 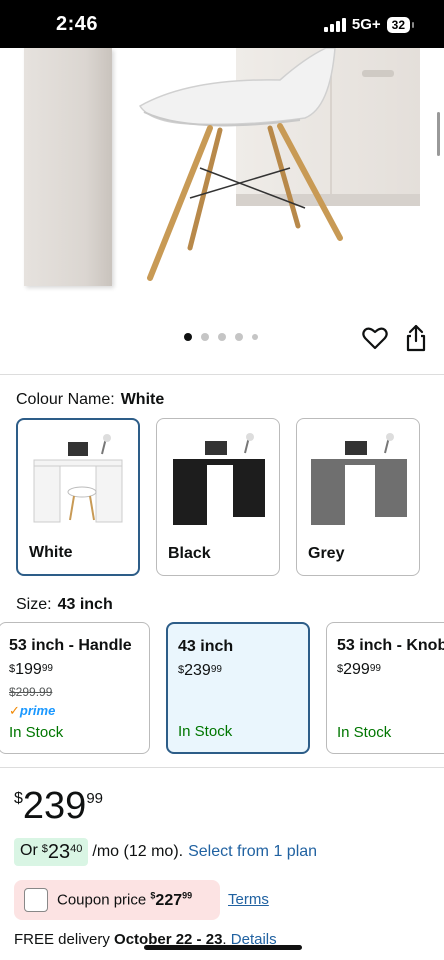 I want to click on colour-label-line: Colour Name: White, so click(x=90, y=400).